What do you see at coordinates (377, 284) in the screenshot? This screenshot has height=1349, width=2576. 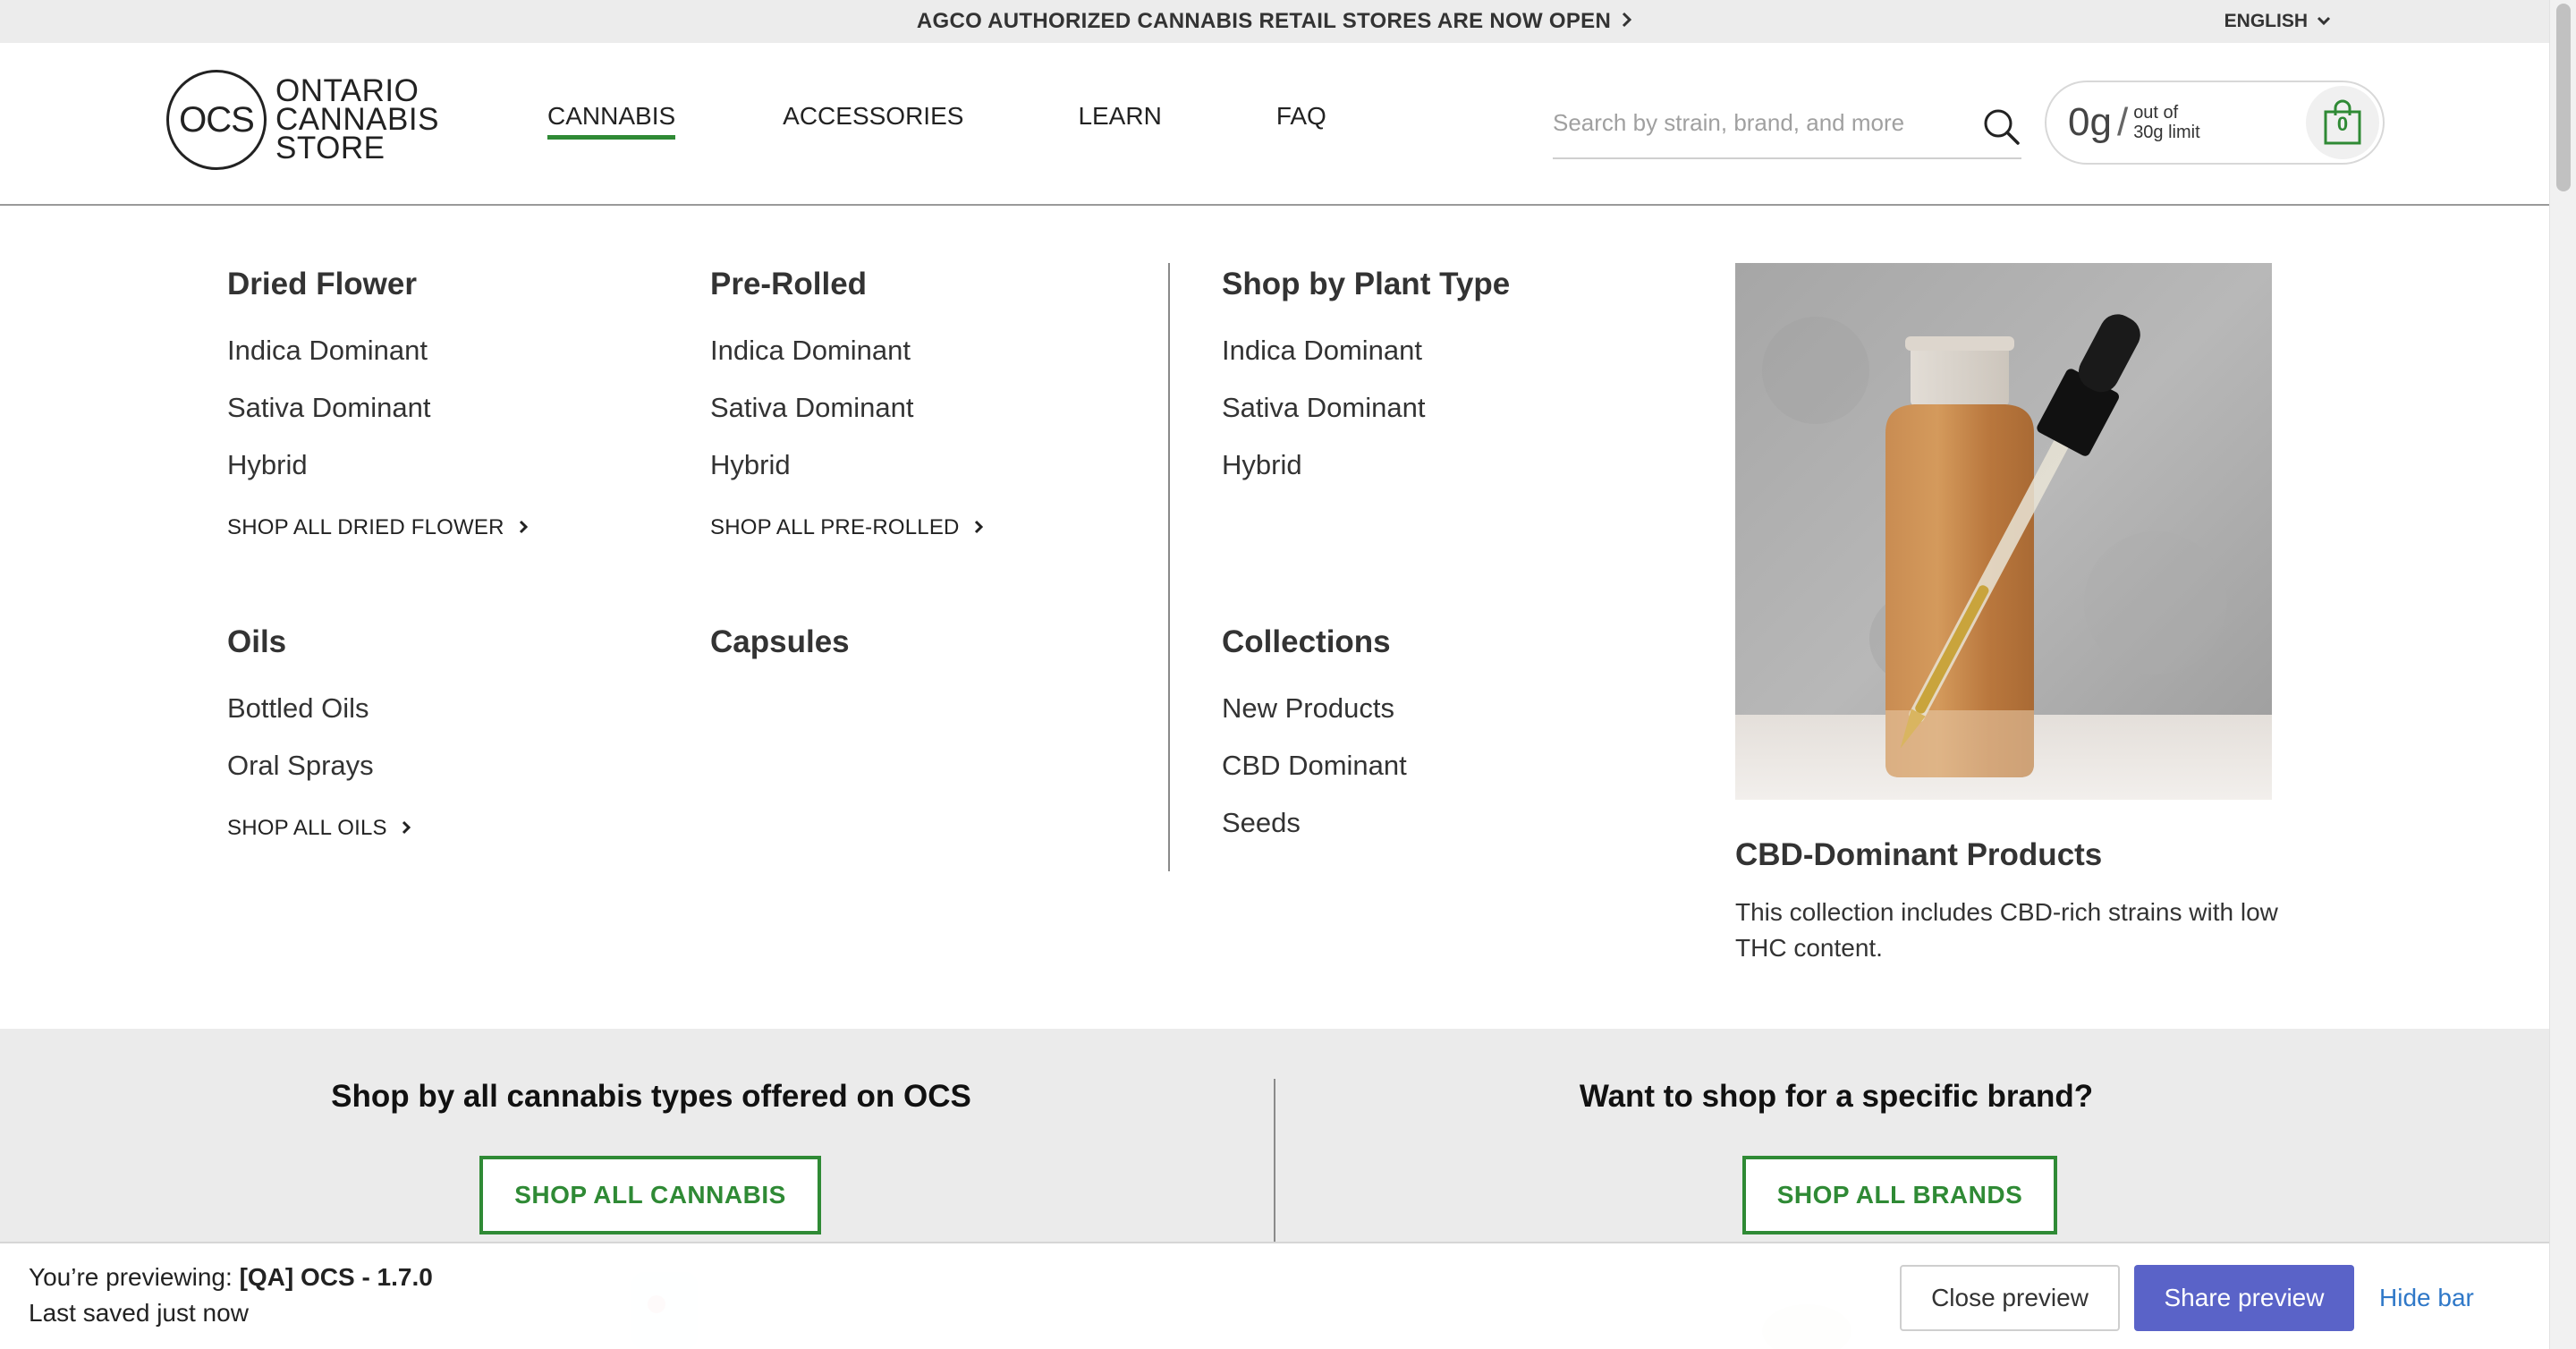 I see `group-title: Dried Flower` at bounding box center [377, 284].